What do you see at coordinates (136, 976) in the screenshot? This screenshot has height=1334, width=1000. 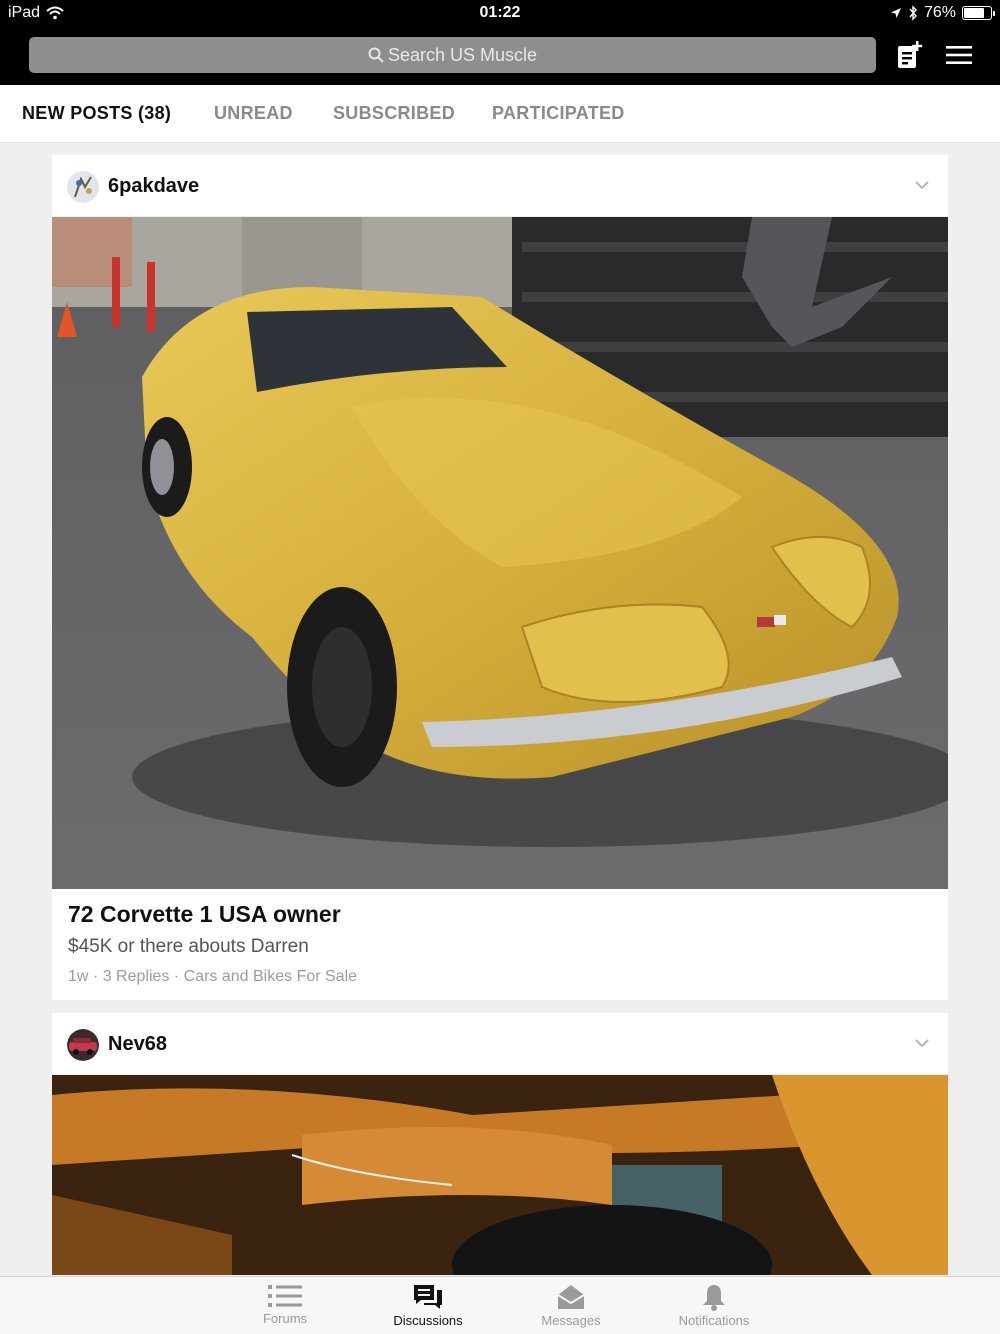 I see `post-replies: 3 Replies` at bounding box center [136, 976].